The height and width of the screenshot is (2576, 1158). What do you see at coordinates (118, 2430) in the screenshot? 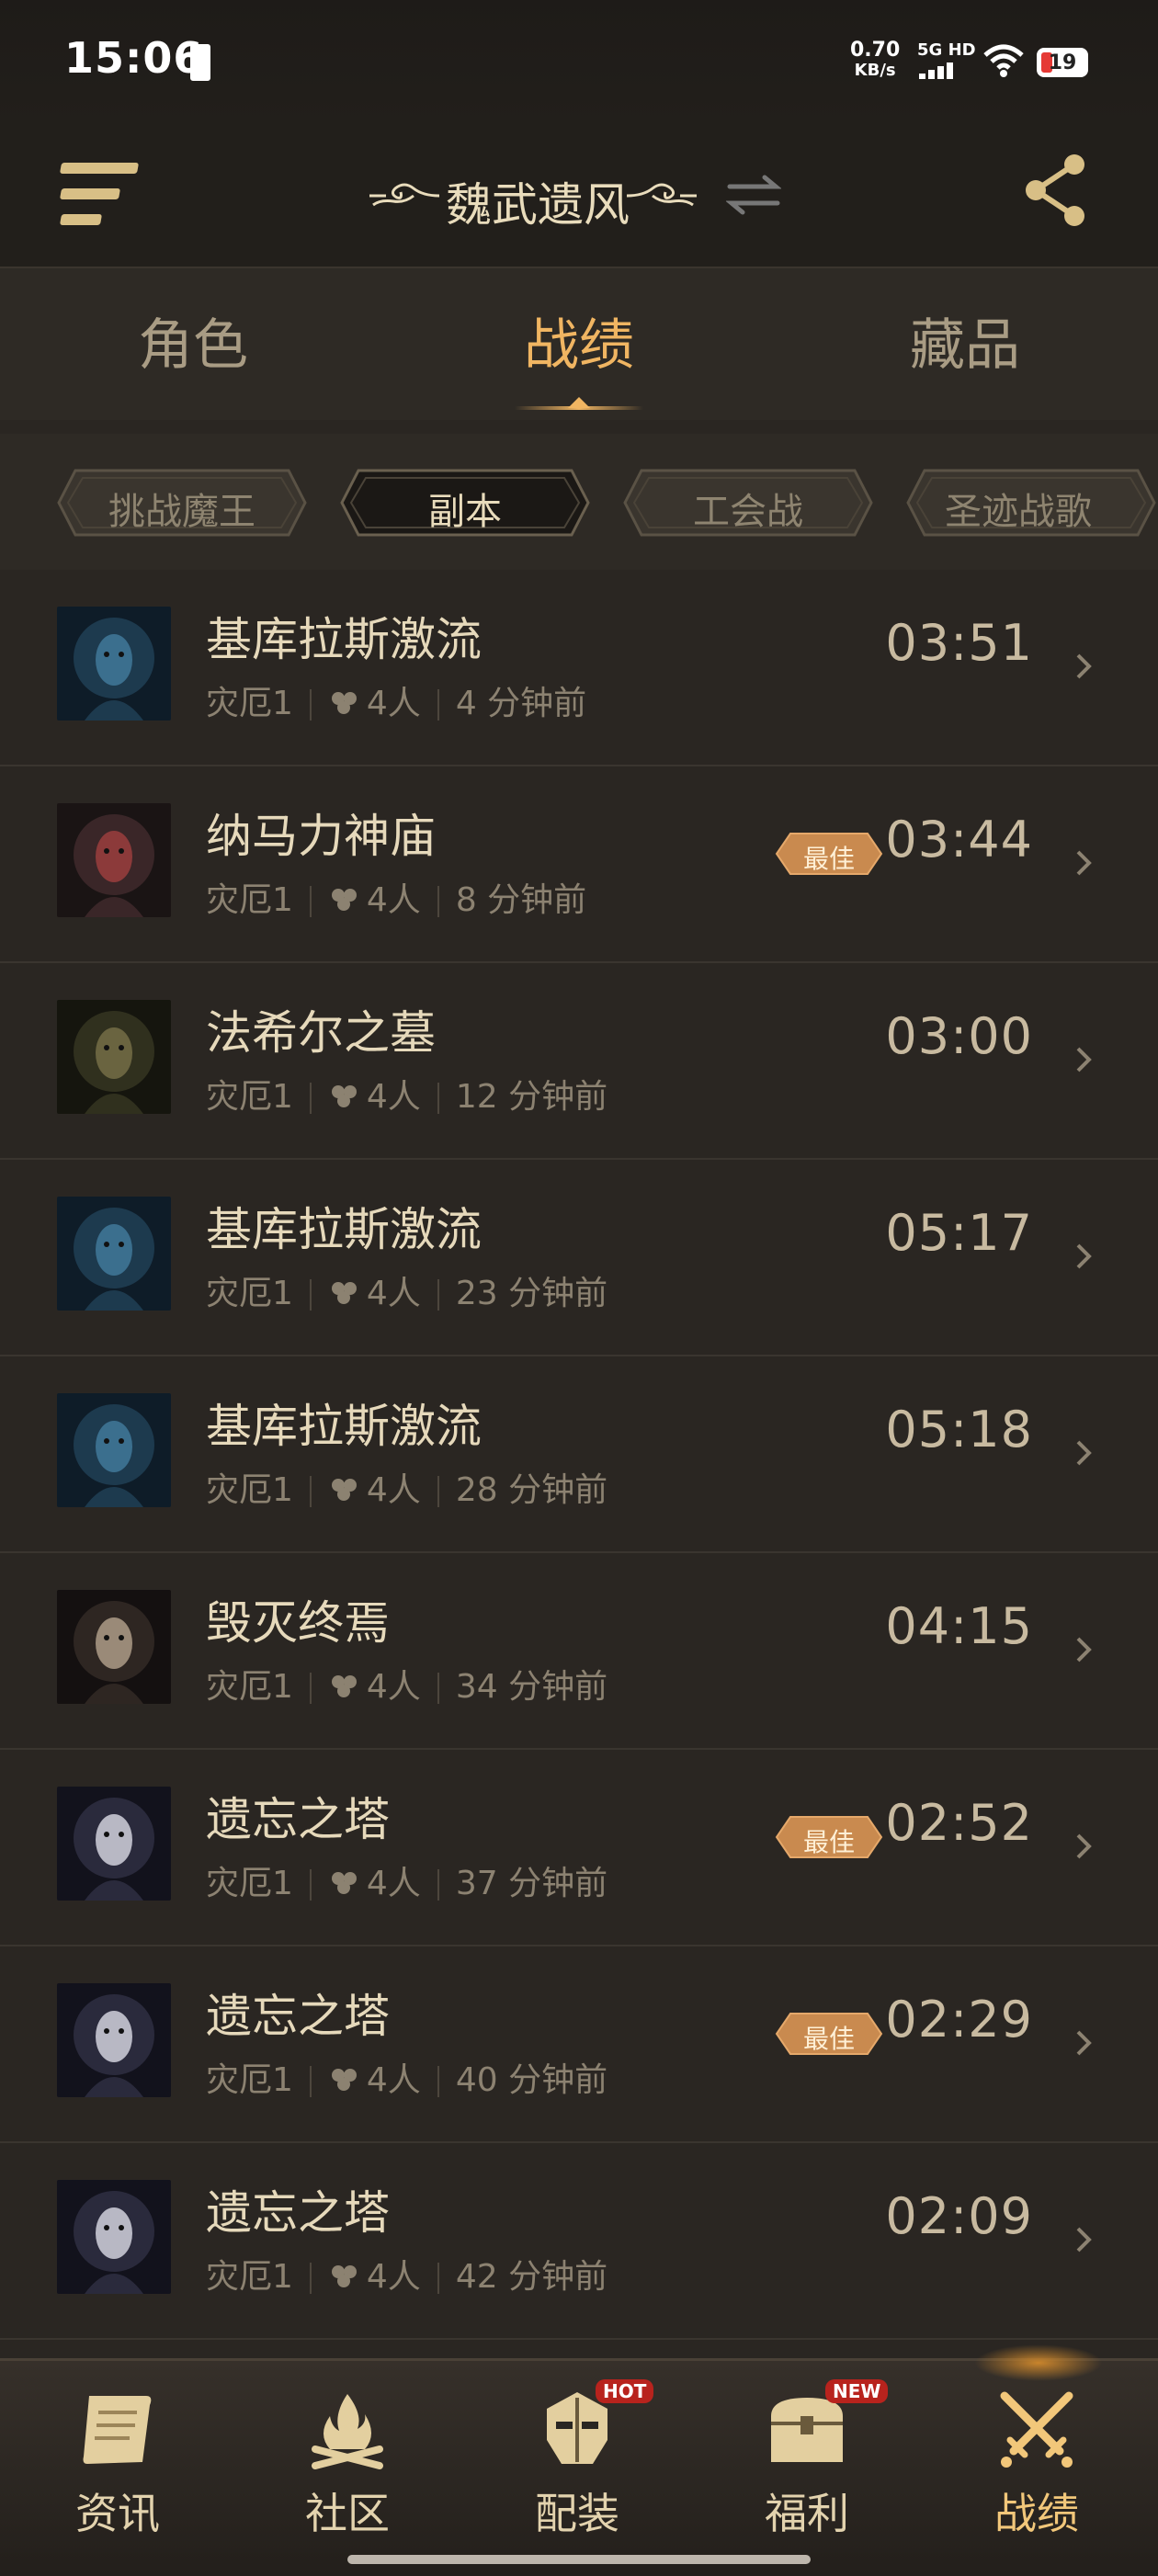
I see `scroll-icon` at bounding box center [118, 2430].